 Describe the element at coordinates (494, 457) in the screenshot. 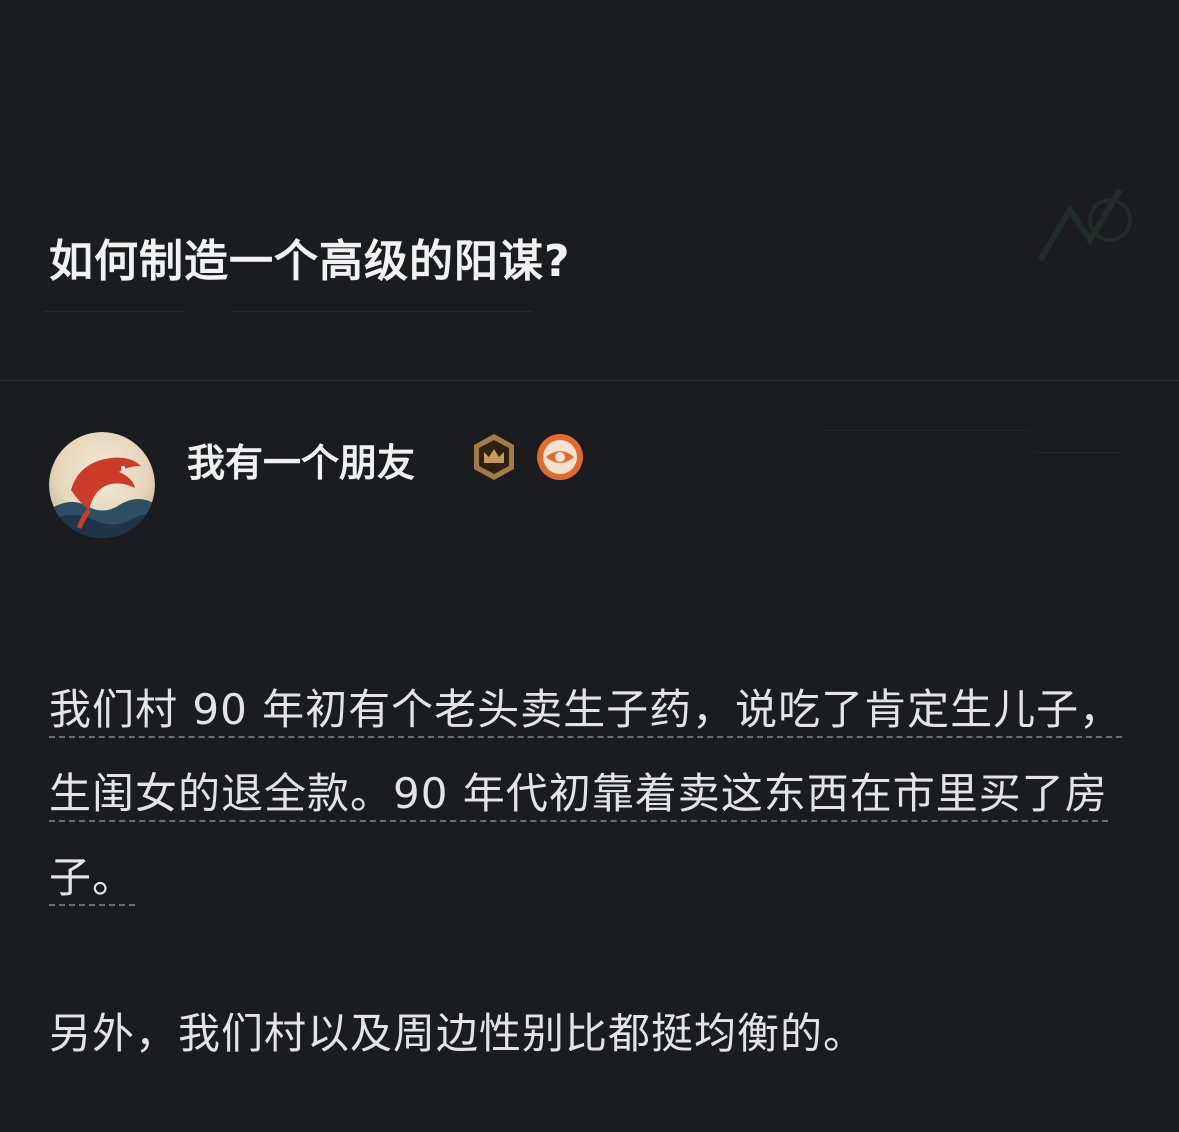

I see `crown-badge-icon` at that location.